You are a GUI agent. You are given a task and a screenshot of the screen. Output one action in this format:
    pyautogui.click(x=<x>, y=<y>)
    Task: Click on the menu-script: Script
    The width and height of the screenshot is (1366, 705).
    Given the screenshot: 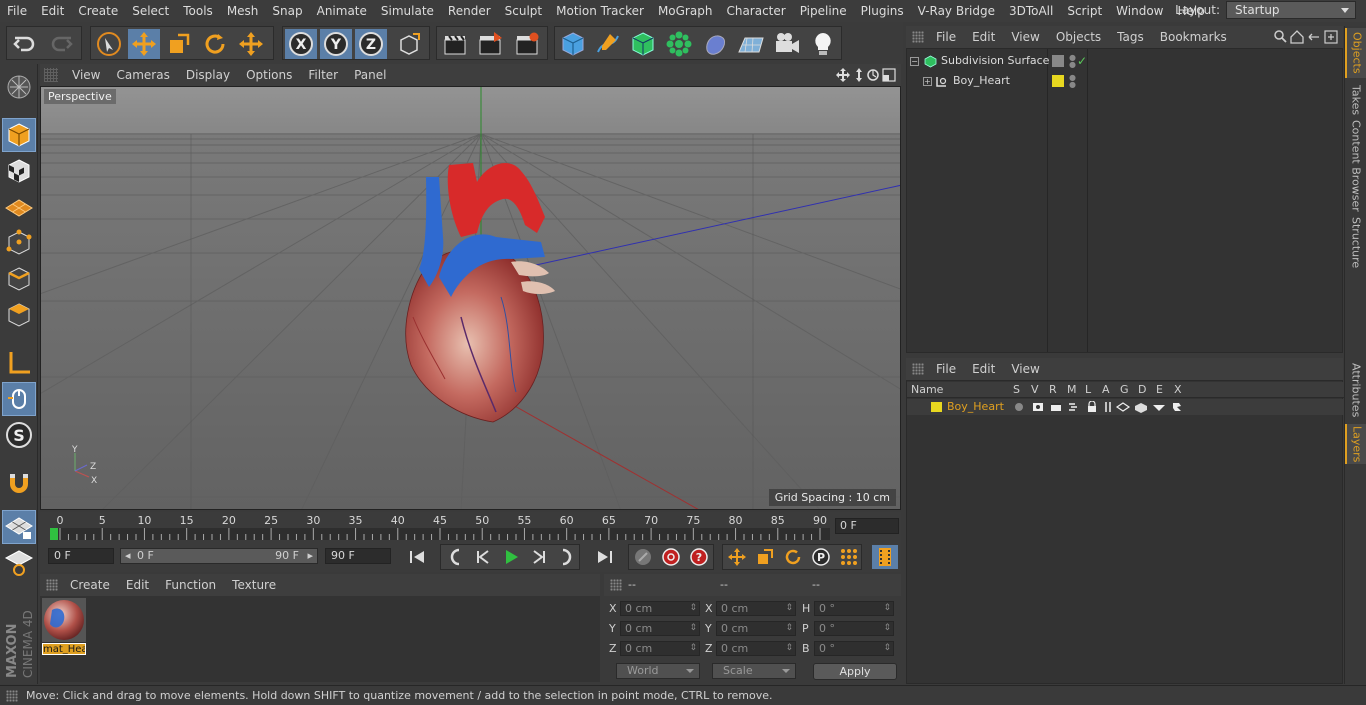 What is the action you would take?
    pyautogui.click(x=1084, y=11)
    